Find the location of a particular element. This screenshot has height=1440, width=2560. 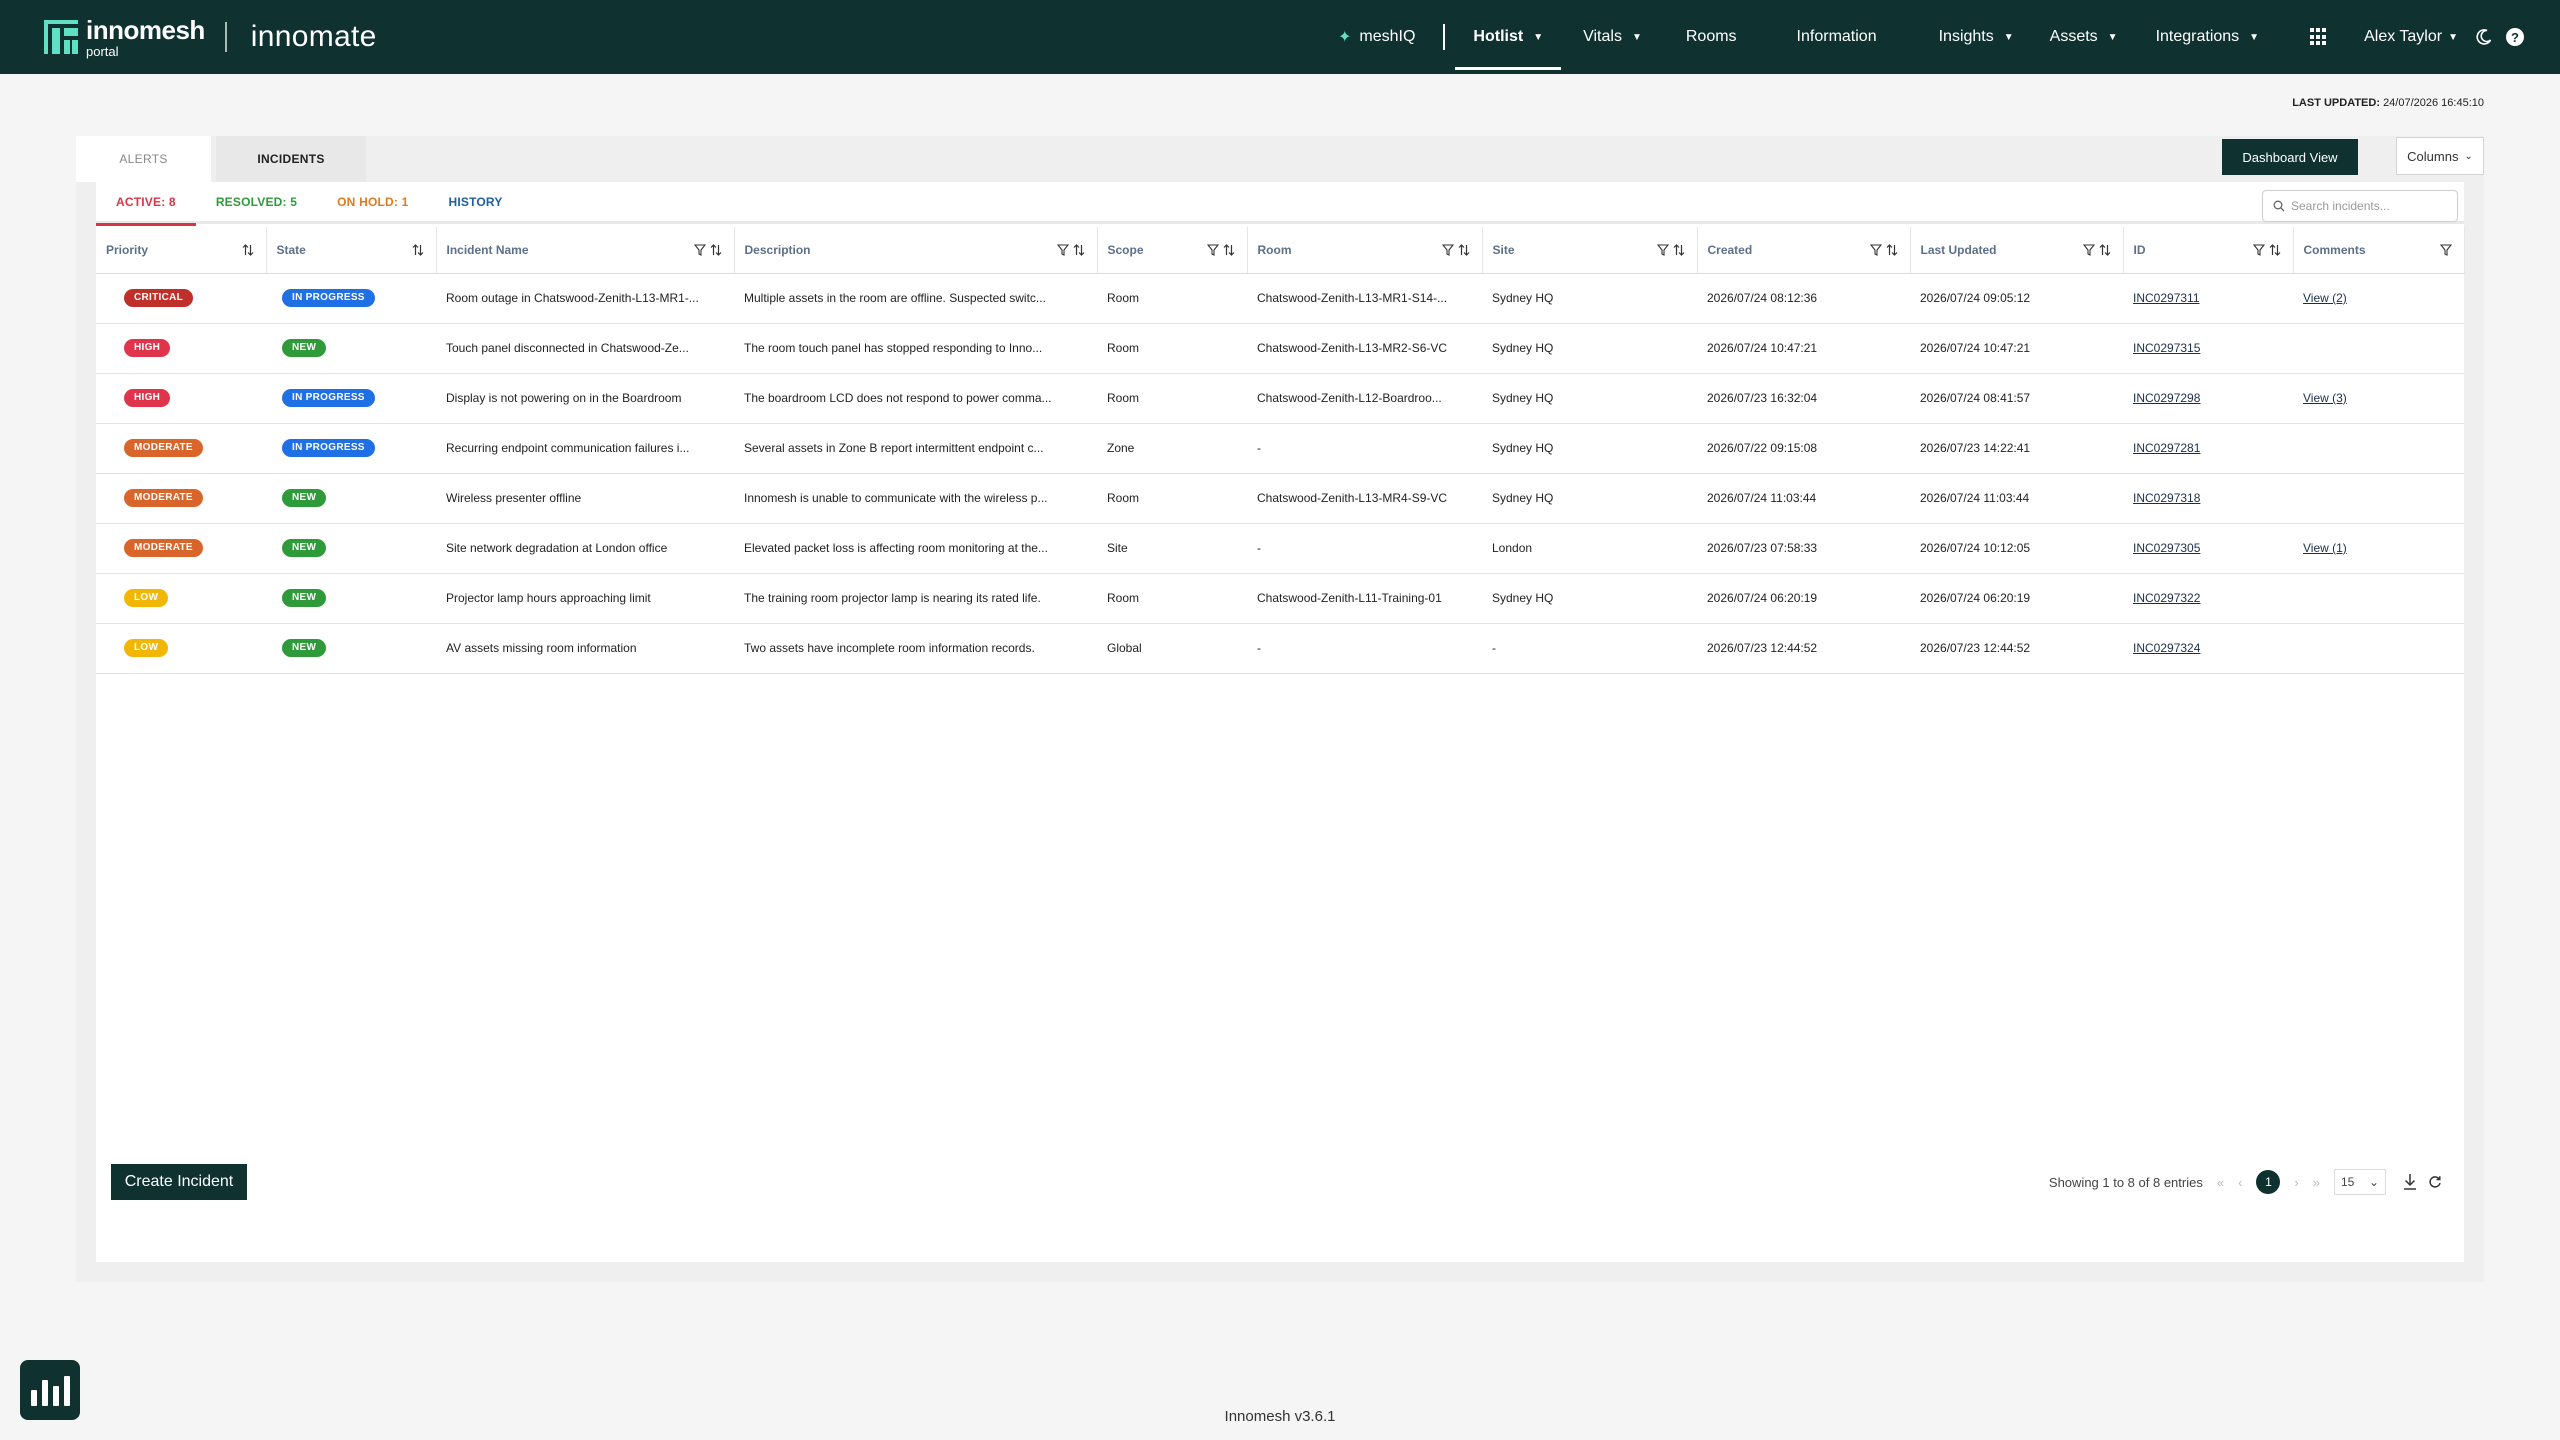

first-page-icon: « is located at coordinates (2220, 1182).